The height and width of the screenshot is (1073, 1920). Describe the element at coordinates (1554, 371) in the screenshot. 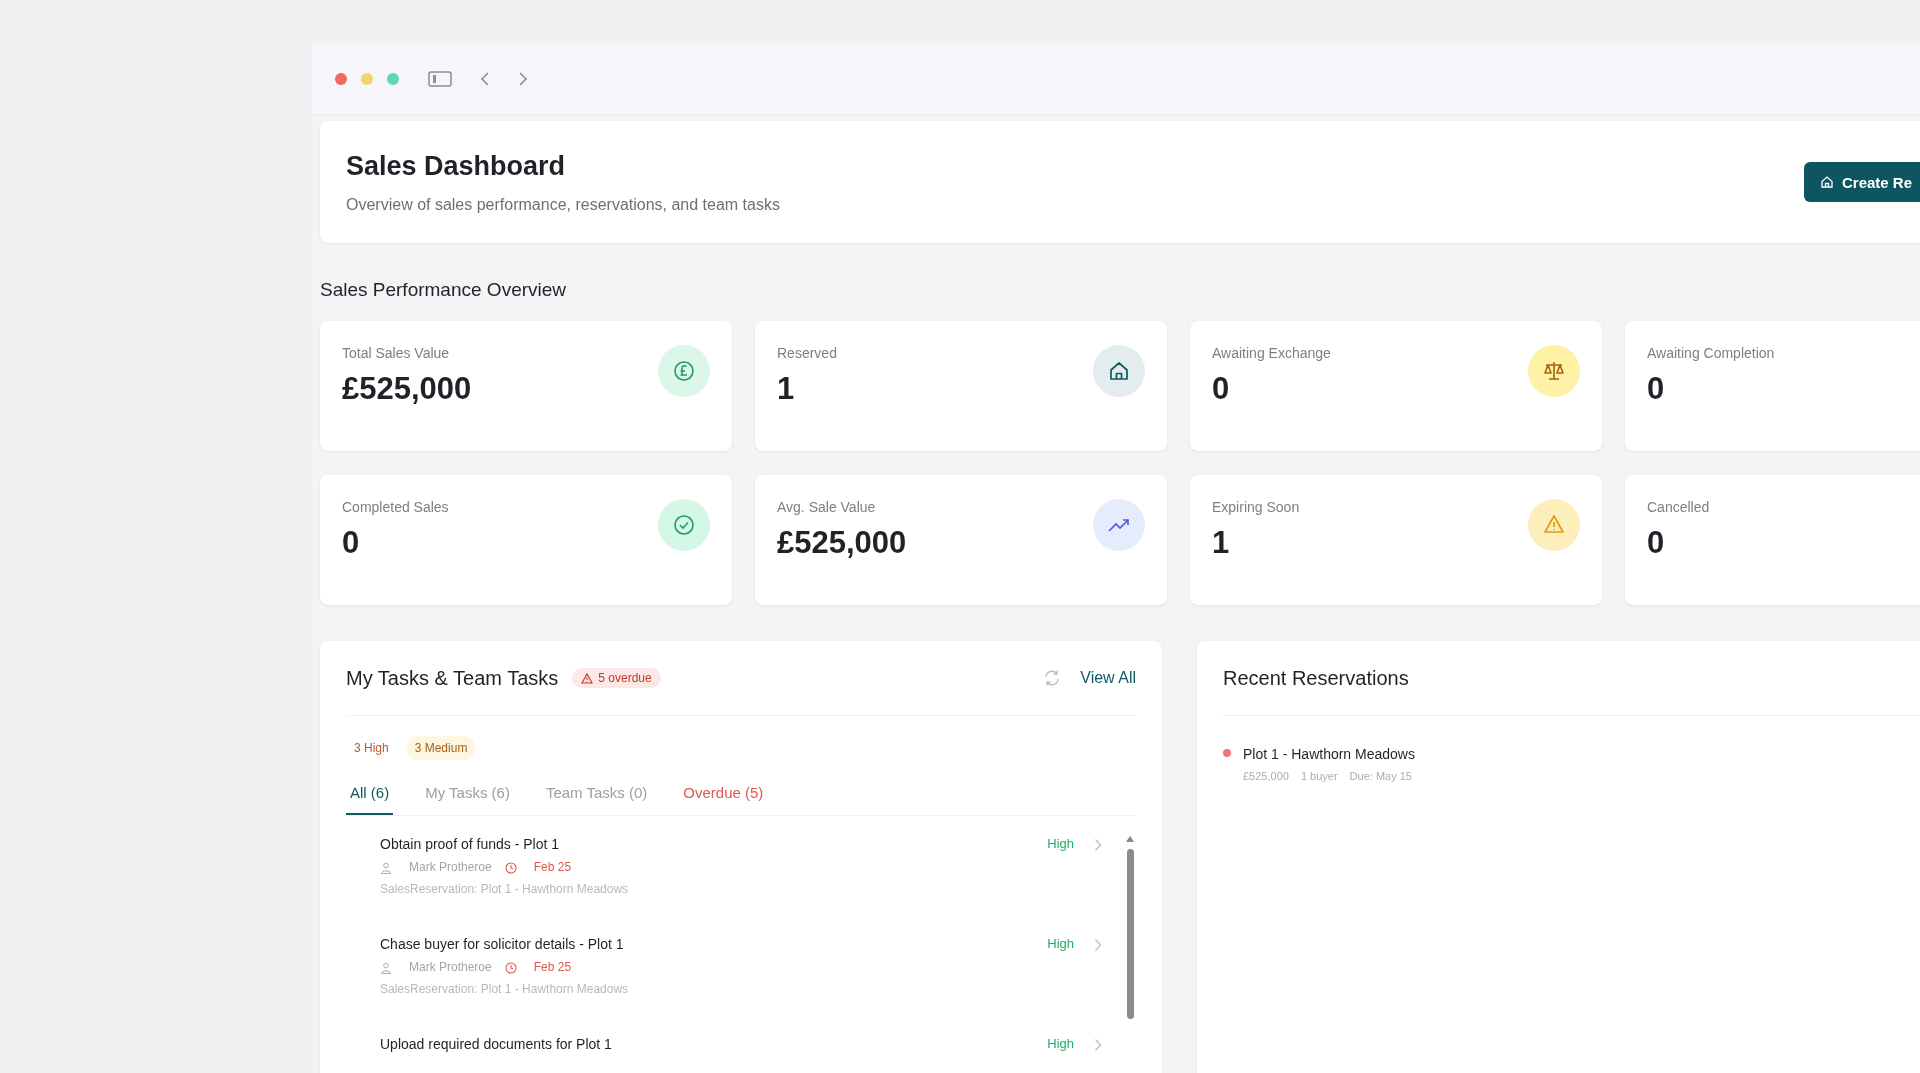

I see `scales-icon` at that location.